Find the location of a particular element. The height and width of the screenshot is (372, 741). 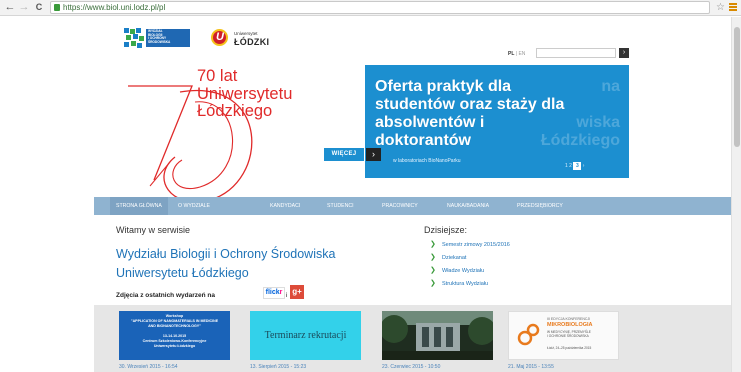

photos-label: Zdjęcia z ostatnich wydarzeń na is located at coordinates (165, 295).